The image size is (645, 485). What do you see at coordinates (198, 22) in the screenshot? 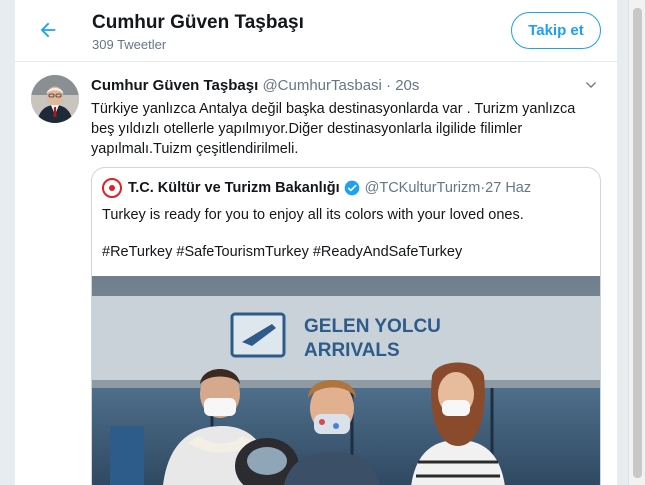
I see `profile-name: Cumhur Güven Taşbaşı` at bounding box center [198, 22].